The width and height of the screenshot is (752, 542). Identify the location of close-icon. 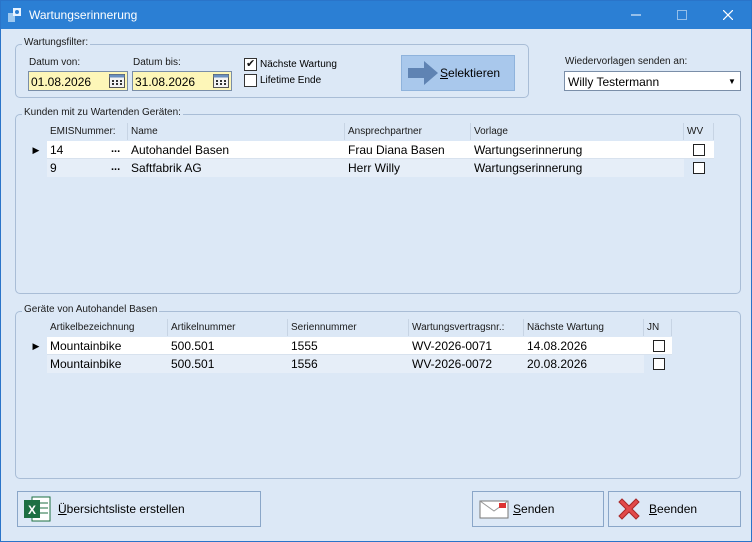
(728, 15).